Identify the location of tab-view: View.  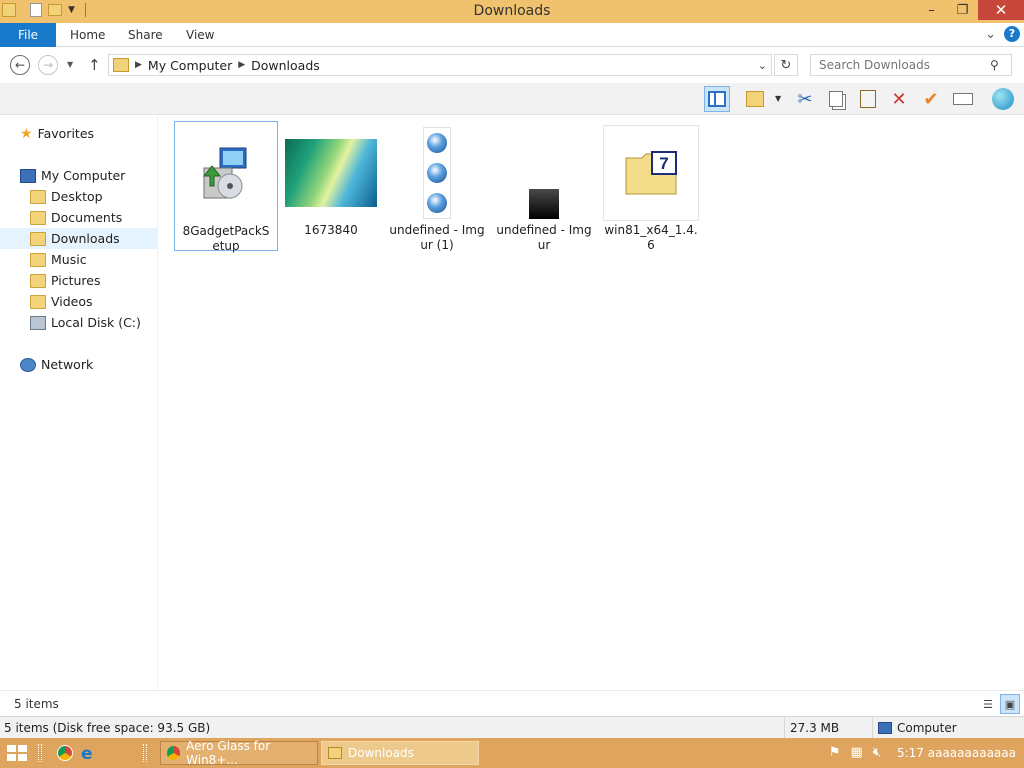
(200, 35).